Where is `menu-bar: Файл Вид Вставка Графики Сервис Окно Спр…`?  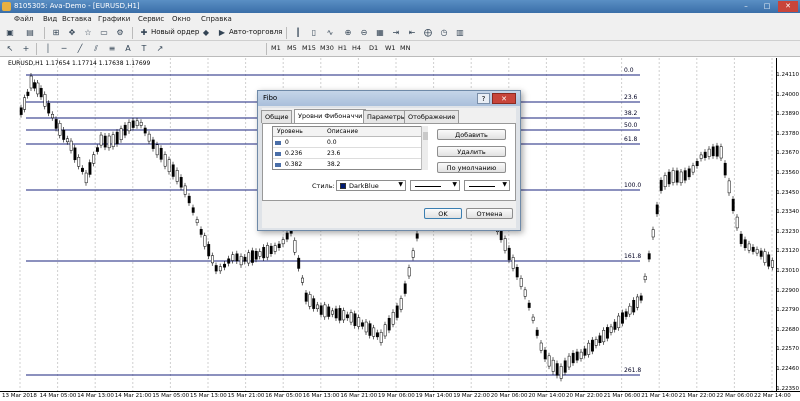
menu-bar: Файл Вид Вставка Графики Сервис Окно Спр… is located at coordinates (400, 19).